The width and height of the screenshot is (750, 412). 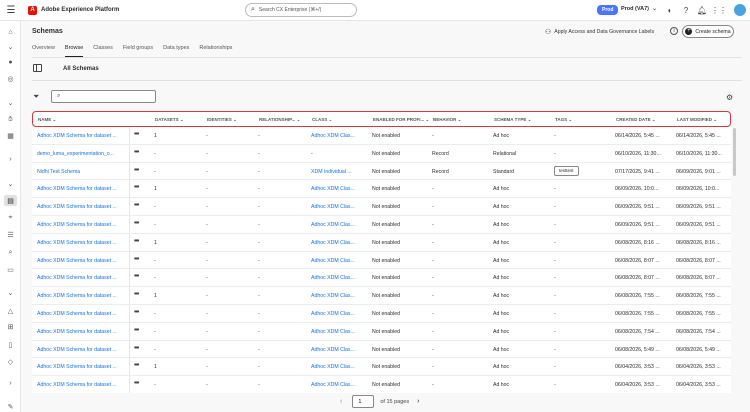 What do you see at coordinates (138, 51) in the screenshot?
I see `tab-field-groups: Field groups` at bounding box center [138, 51].